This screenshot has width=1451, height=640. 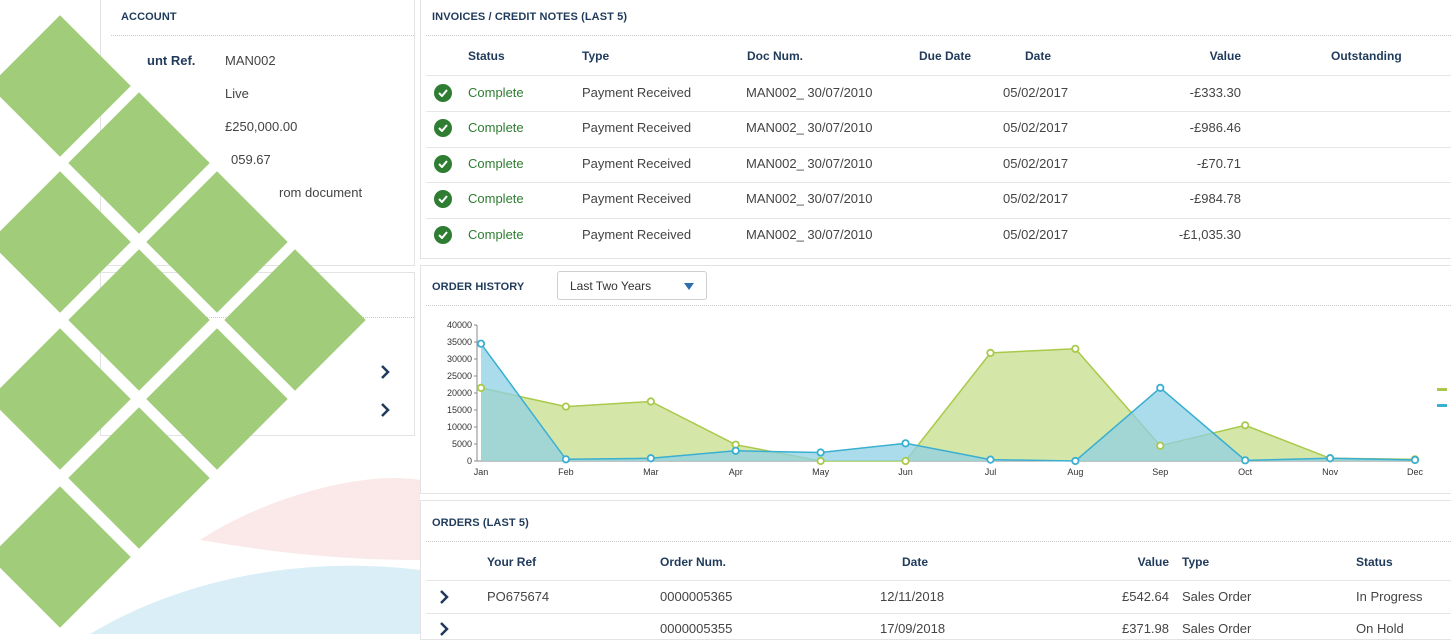 I want to click on order-date: 12/11/2018, so click(x=912, y=596).